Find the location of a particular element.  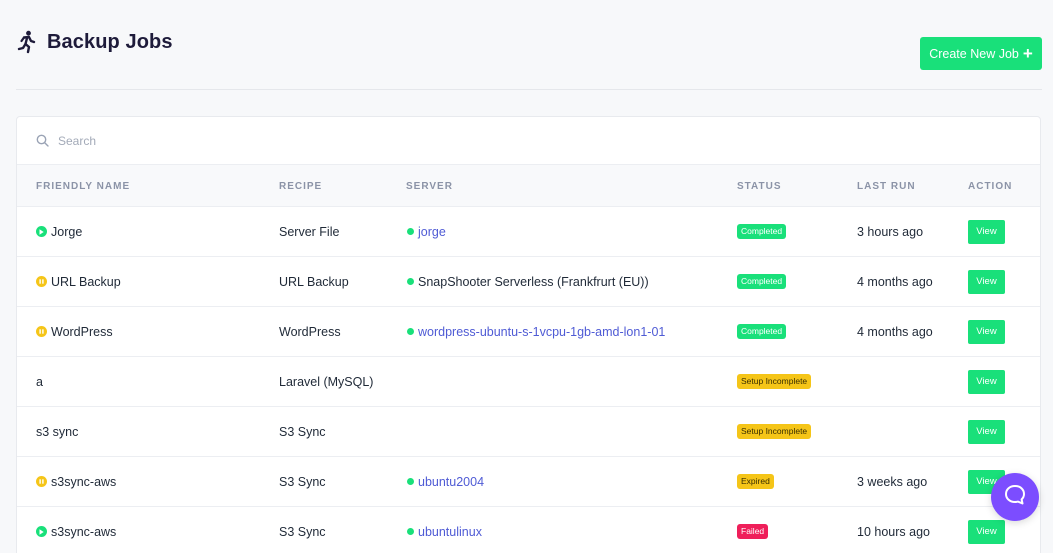

column-header-status: STATUS is located at coordinates (759, 186).